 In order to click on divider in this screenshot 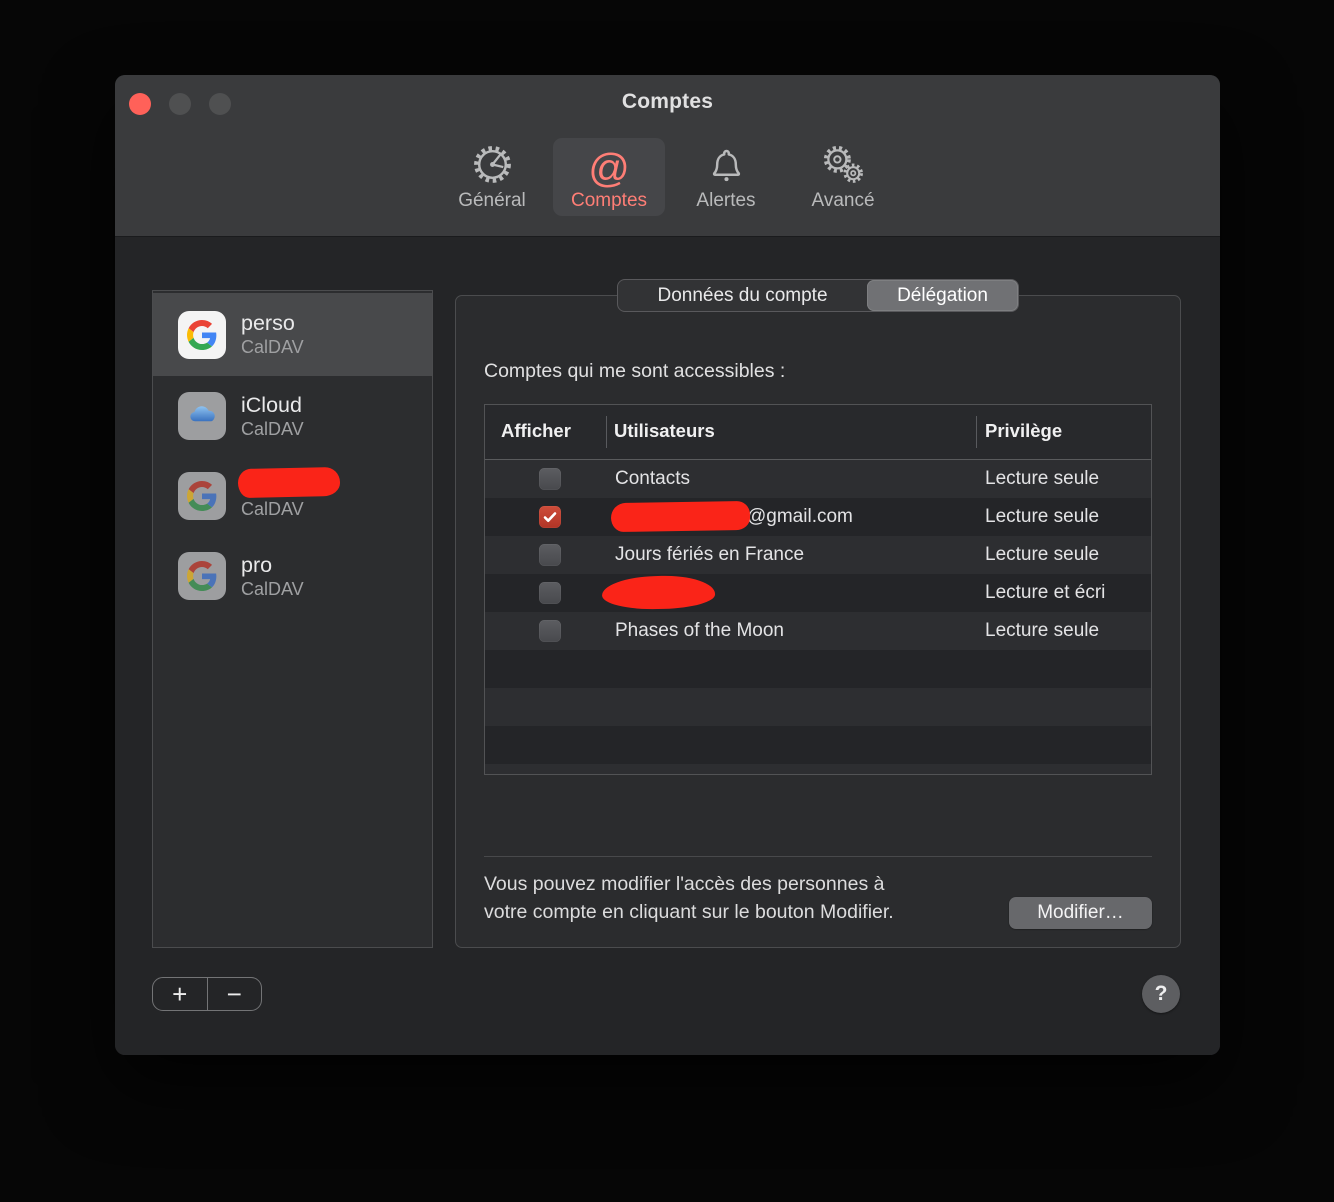, I will do `click(818, 856)`.